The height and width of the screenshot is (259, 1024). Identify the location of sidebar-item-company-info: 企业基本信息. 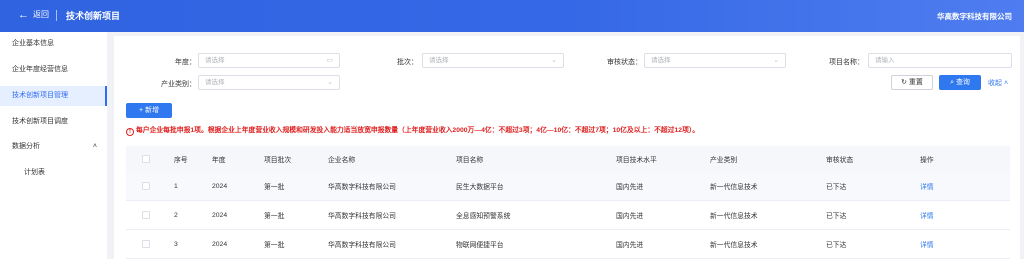
(53, 44).